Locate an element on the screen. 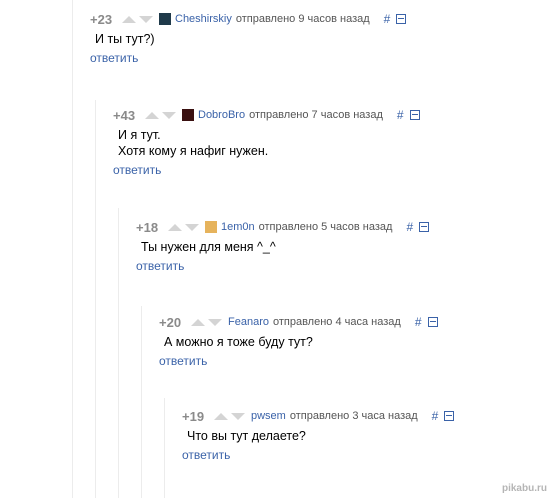 Image resolution: width=551 pixels, height=498 pixels. comment-rating: +18 is located at coordinates (147, 227).